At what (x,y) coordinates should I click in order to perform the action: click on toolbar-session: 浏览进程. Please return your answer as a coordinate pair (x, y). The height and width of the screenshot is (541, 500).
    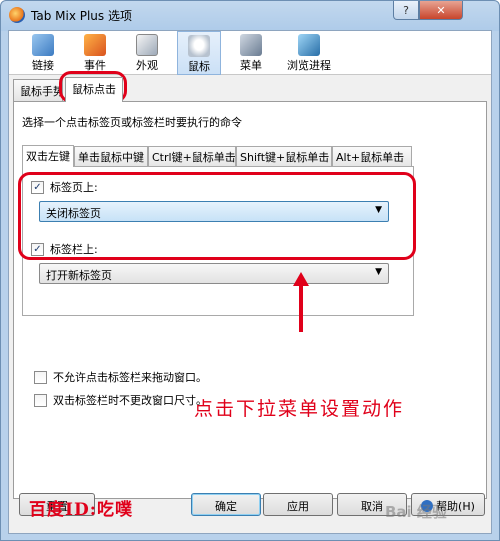
    Looking at the image, I should click on (309, 53).